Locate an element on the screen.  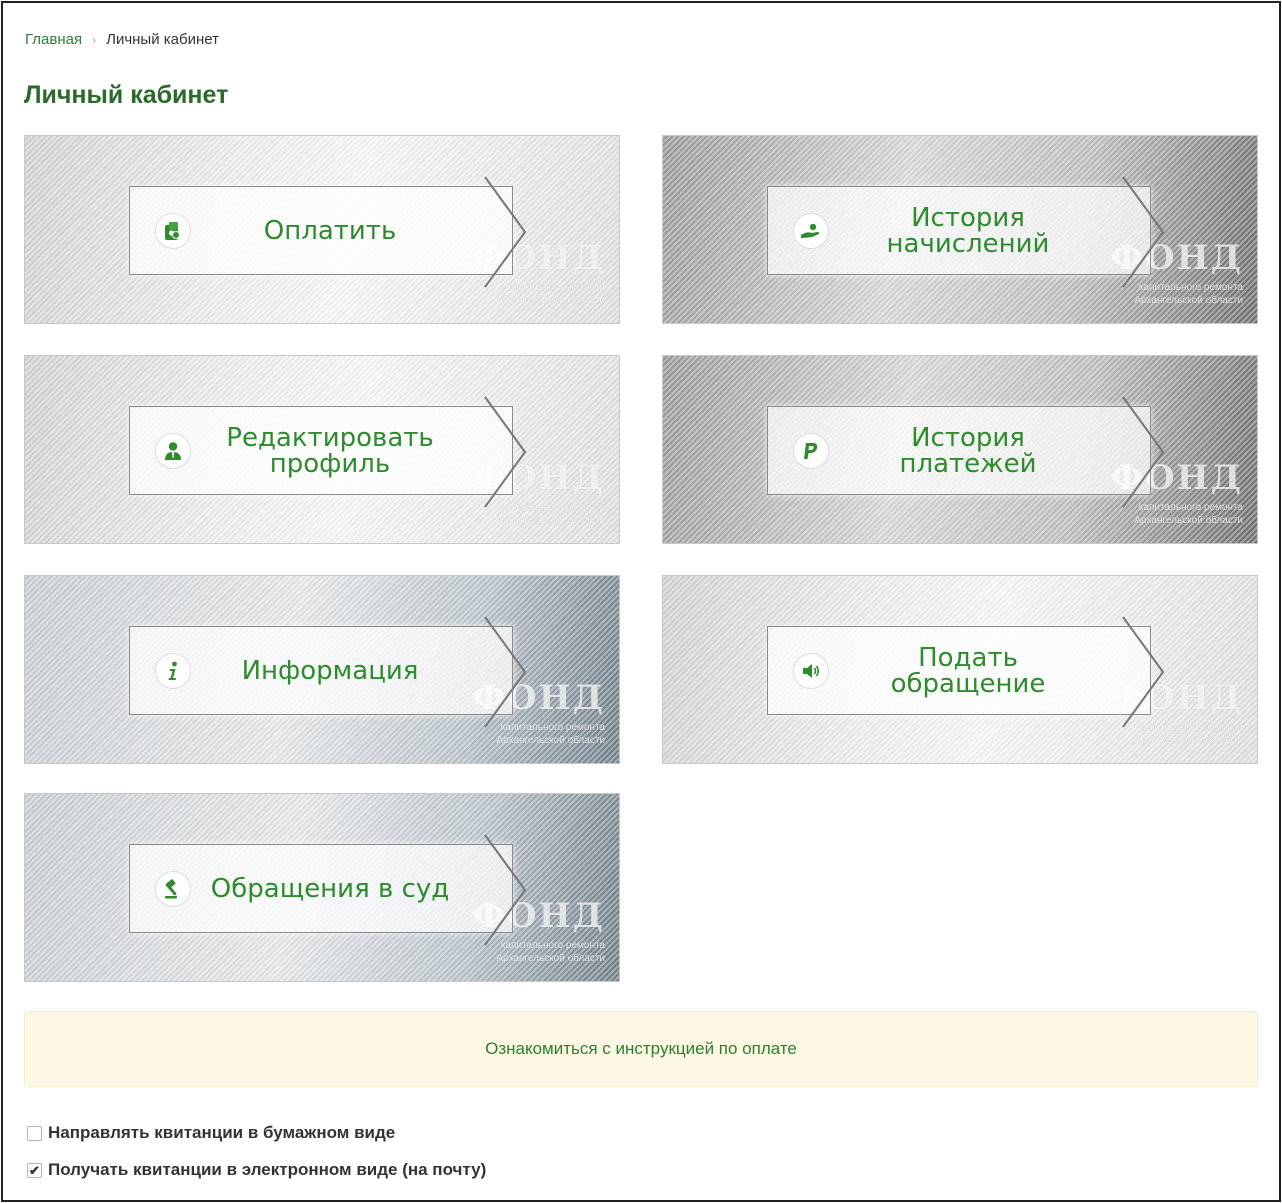
paper-receipts-option: Направлять квитанции в бумажном виде is located at coordinates (211, 1133).